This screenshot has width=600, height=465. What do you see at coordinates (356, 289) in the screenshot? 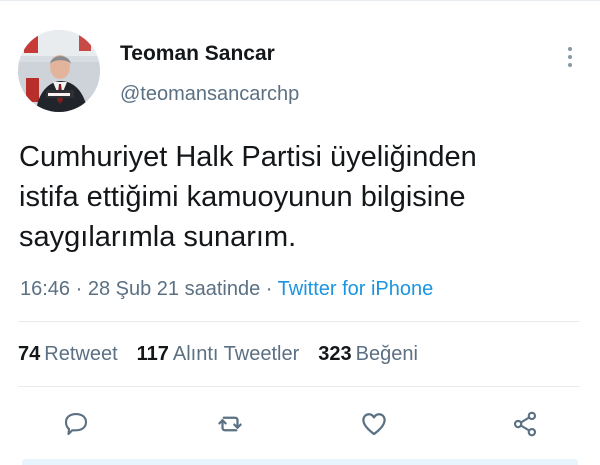
I see `tweet-source-link: Twitter for iPhone` at bounding box center [356, 289].